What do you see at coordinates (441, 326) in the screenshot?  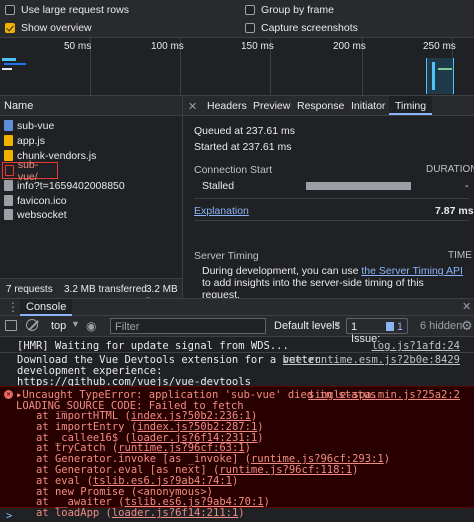 I see `hidden-count: 6 hidden` at bounding box center [441, 326].